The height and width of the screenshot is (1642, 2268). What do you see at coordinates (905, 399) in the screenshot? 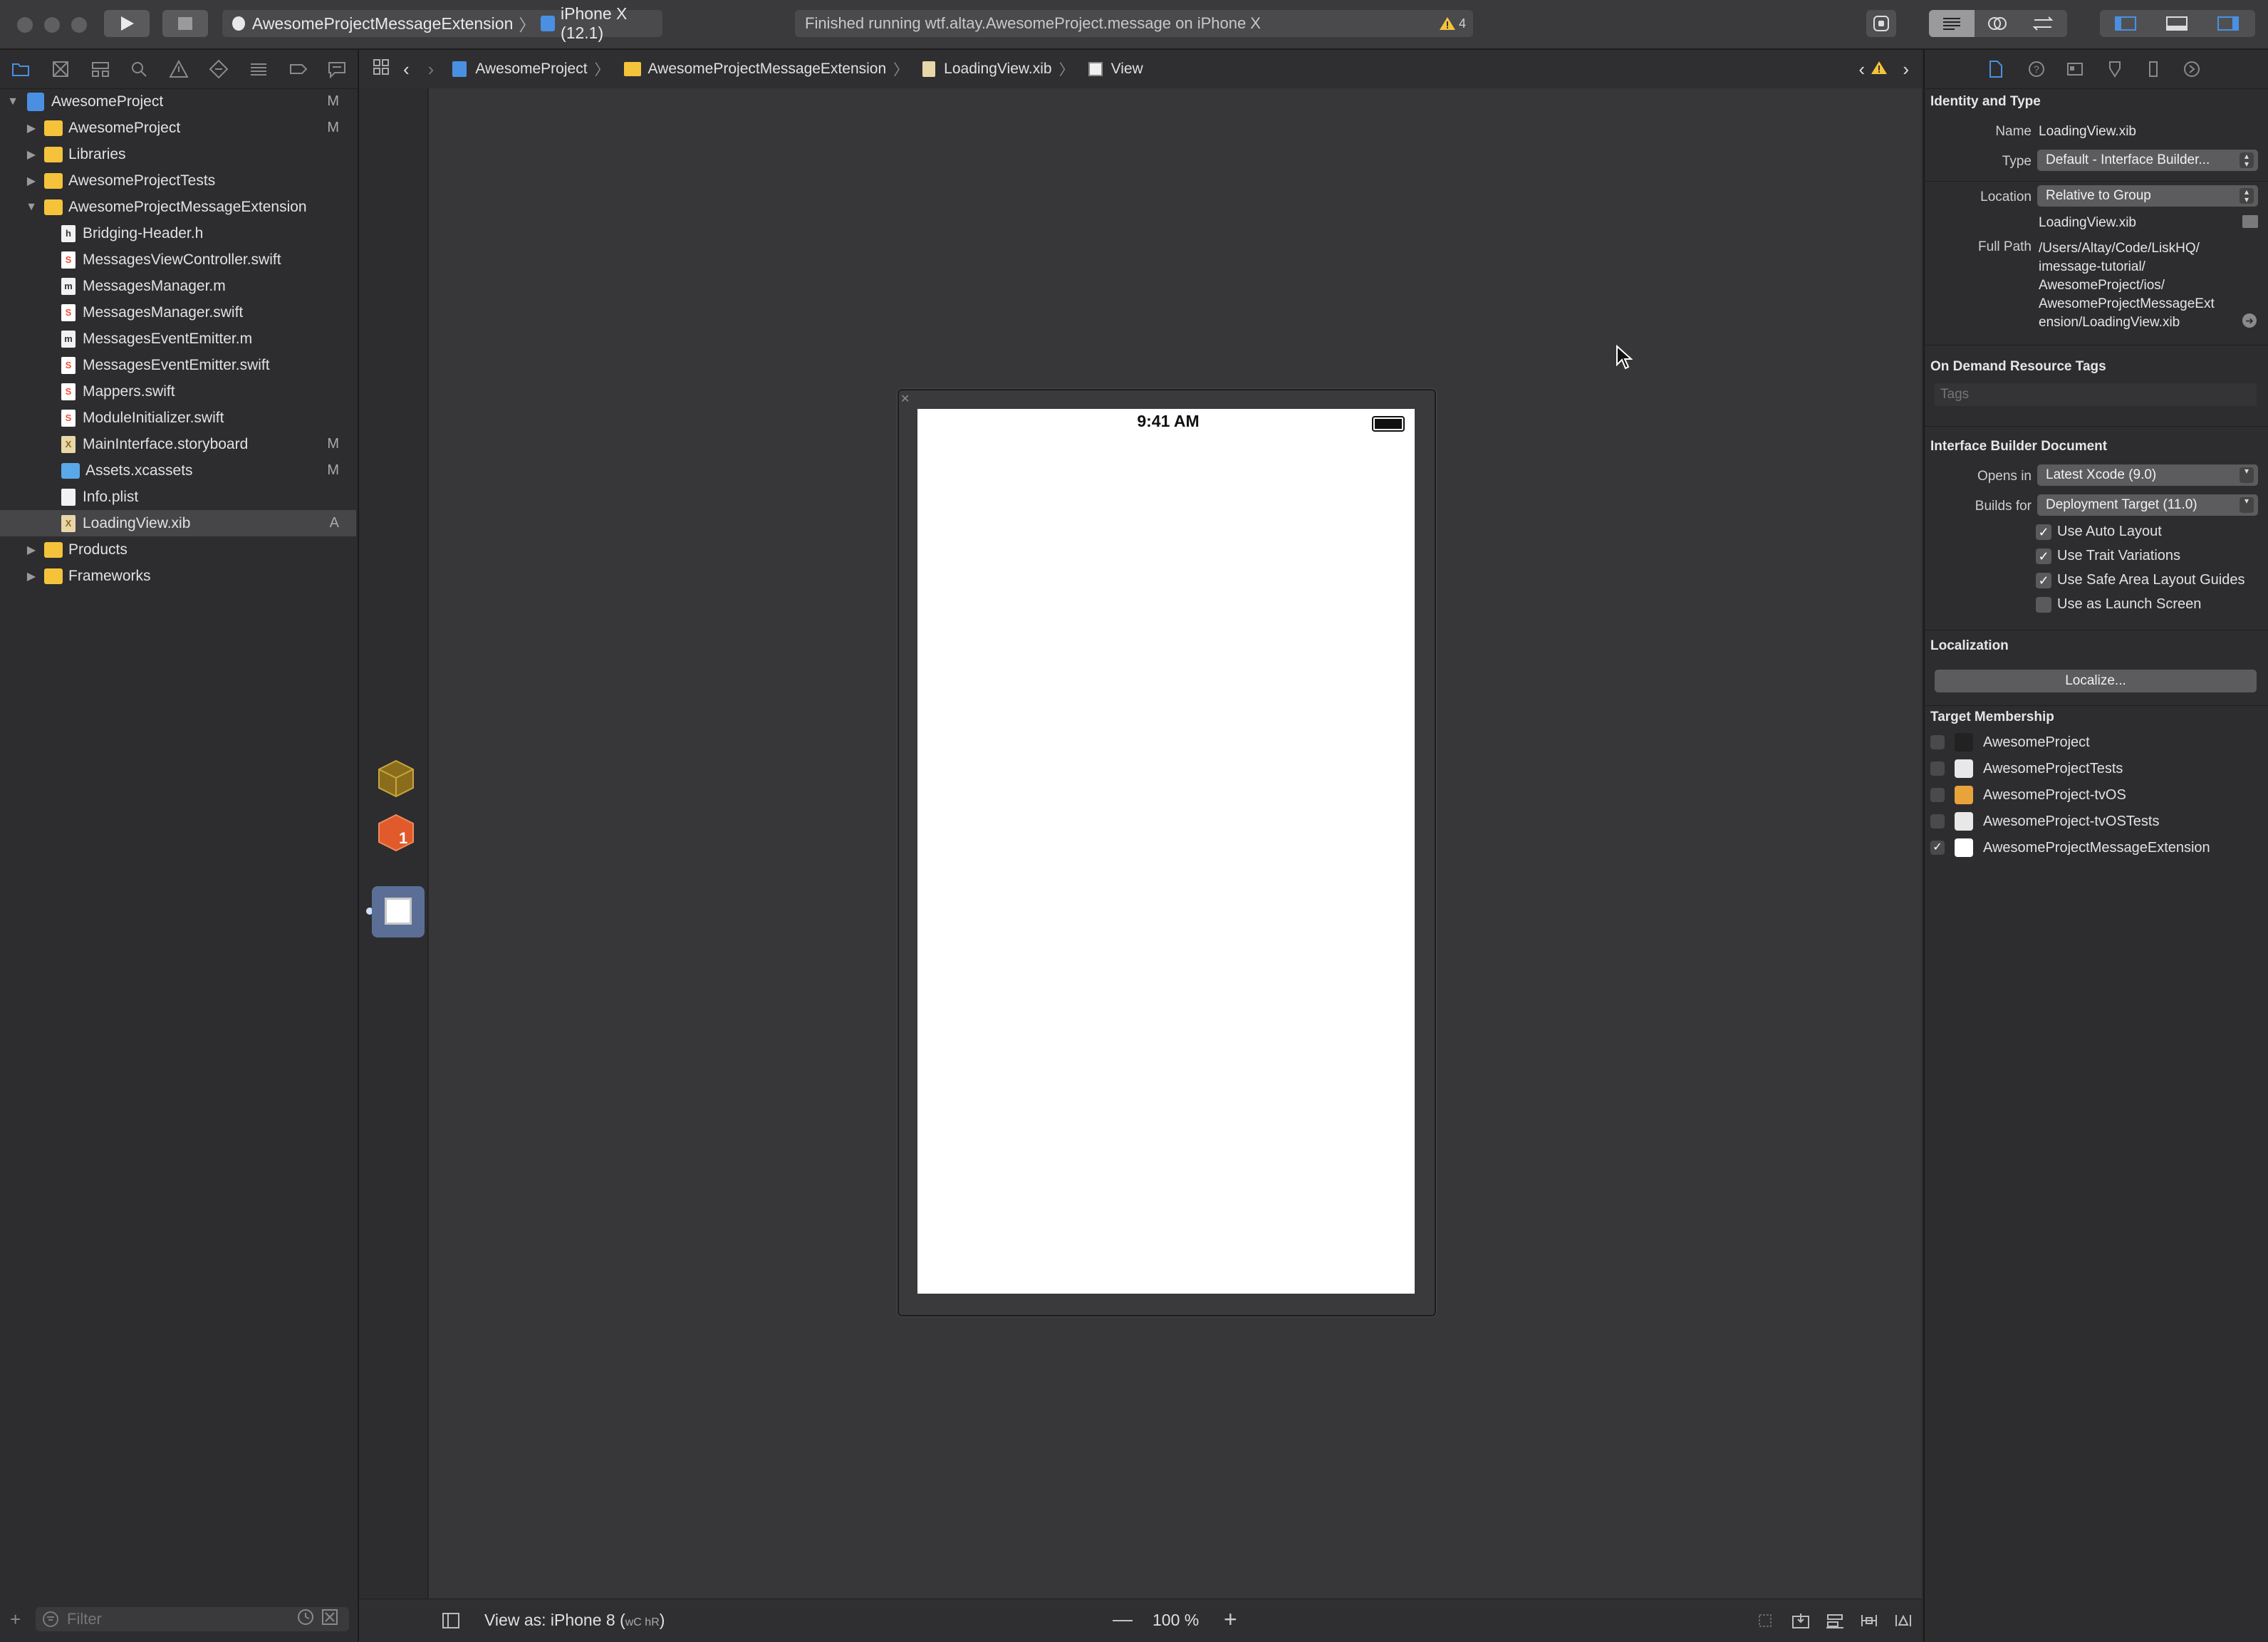
I see `close-scene-icon: ✕` at bounding box center [905, 399].